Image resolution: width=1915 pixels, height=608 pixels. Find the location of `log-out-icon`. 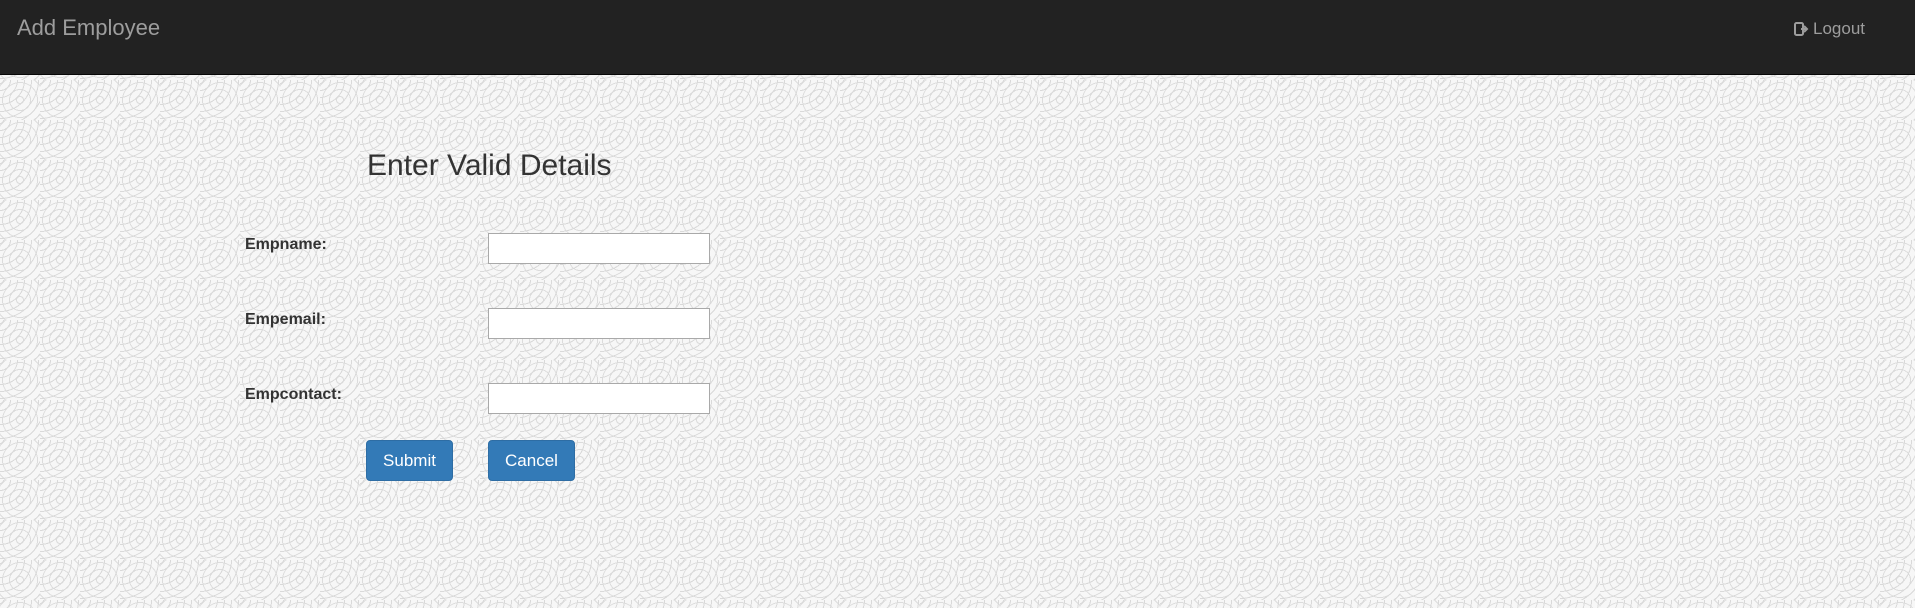

log-out-icon is located at coordinates (1801, 29).